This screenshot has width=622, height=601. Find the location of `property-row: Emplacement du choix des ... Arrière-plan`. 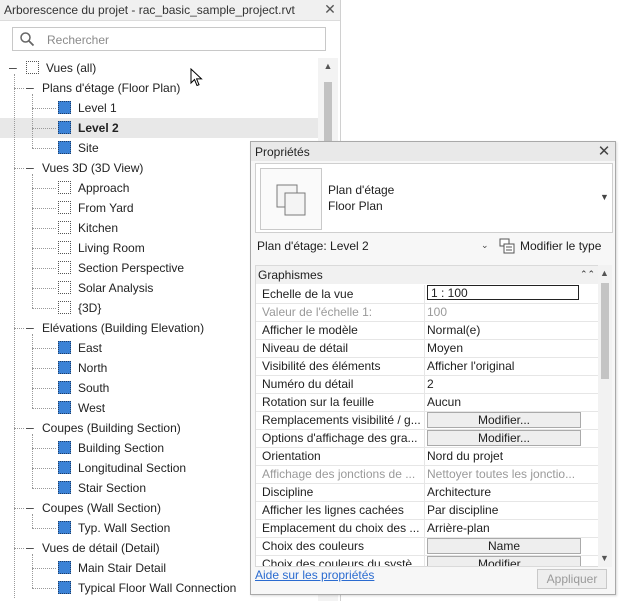

property-row: Emplacement du choix des ... Arrière-plan is located at coordinates (427, 528).